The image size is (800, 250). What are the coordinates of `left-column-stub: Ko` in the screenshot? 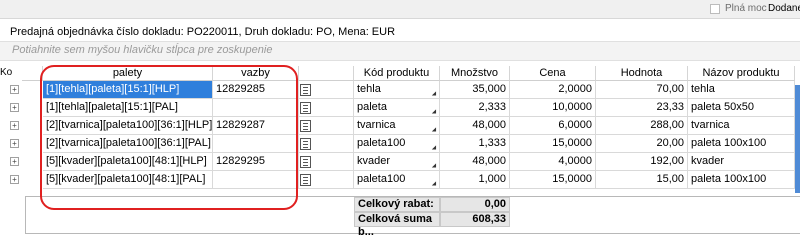 It's located at (6, 72).